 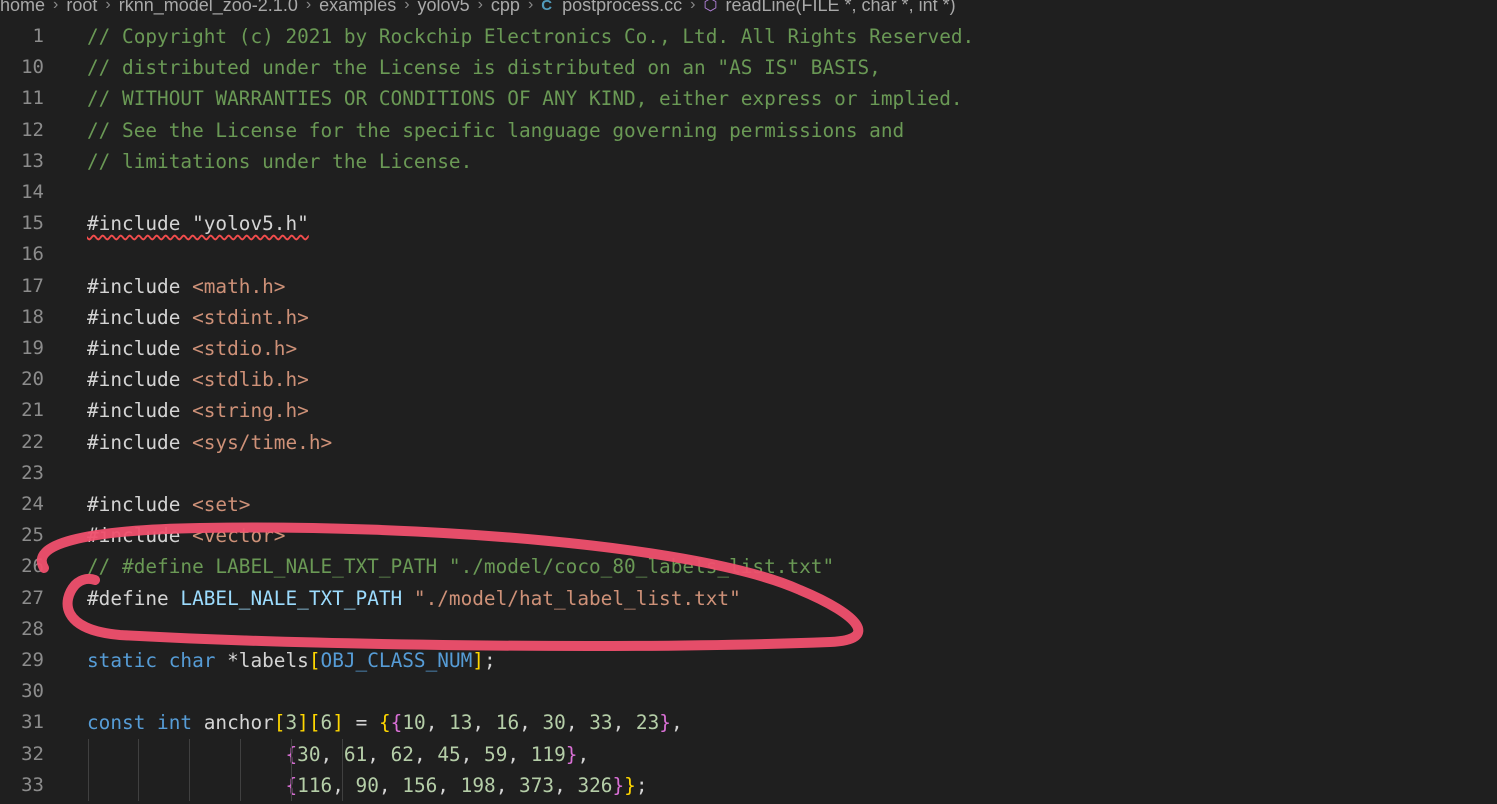 What do you see at coordinates (338, 723) in the screenshot?
I see `code-token: ]` at bounding box center [338, 723].